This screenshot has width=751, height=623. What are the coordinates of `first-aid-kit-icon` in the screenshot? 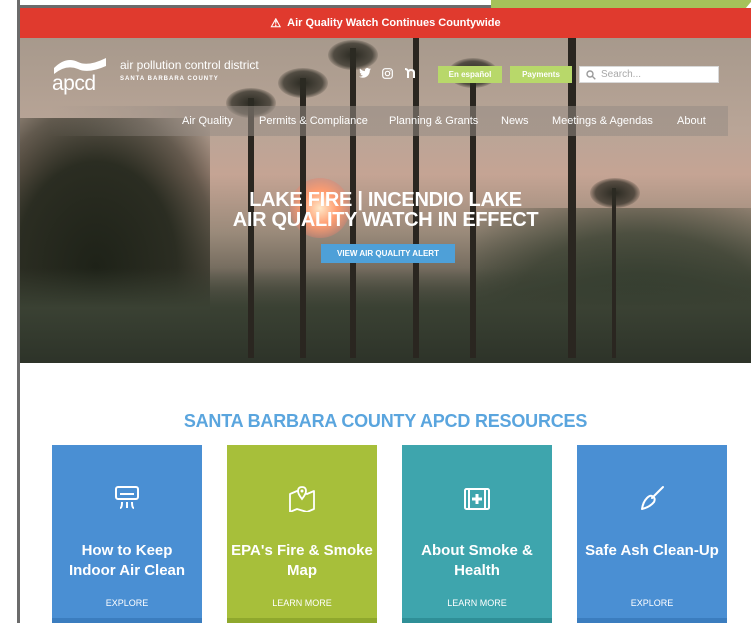 It's located at (477, 499).